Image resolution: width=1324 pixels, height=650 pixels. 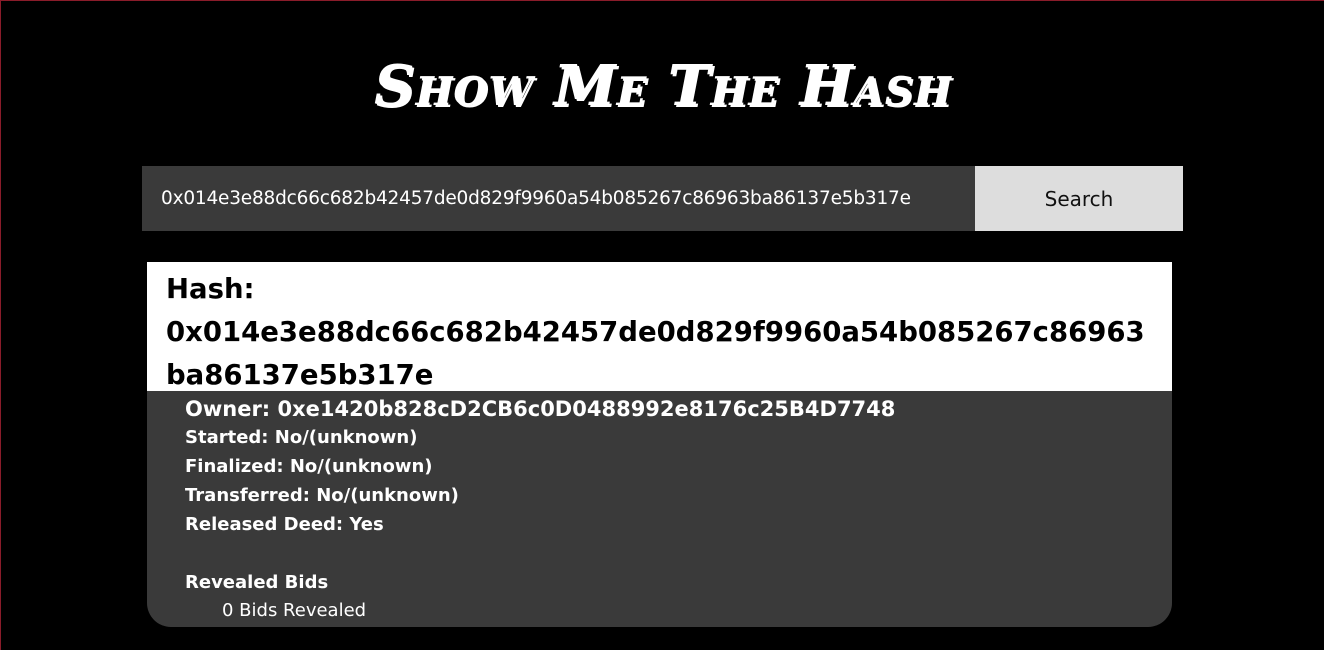 I want to click on finalized-value: No/(unknown), so click(x=361, y=466).